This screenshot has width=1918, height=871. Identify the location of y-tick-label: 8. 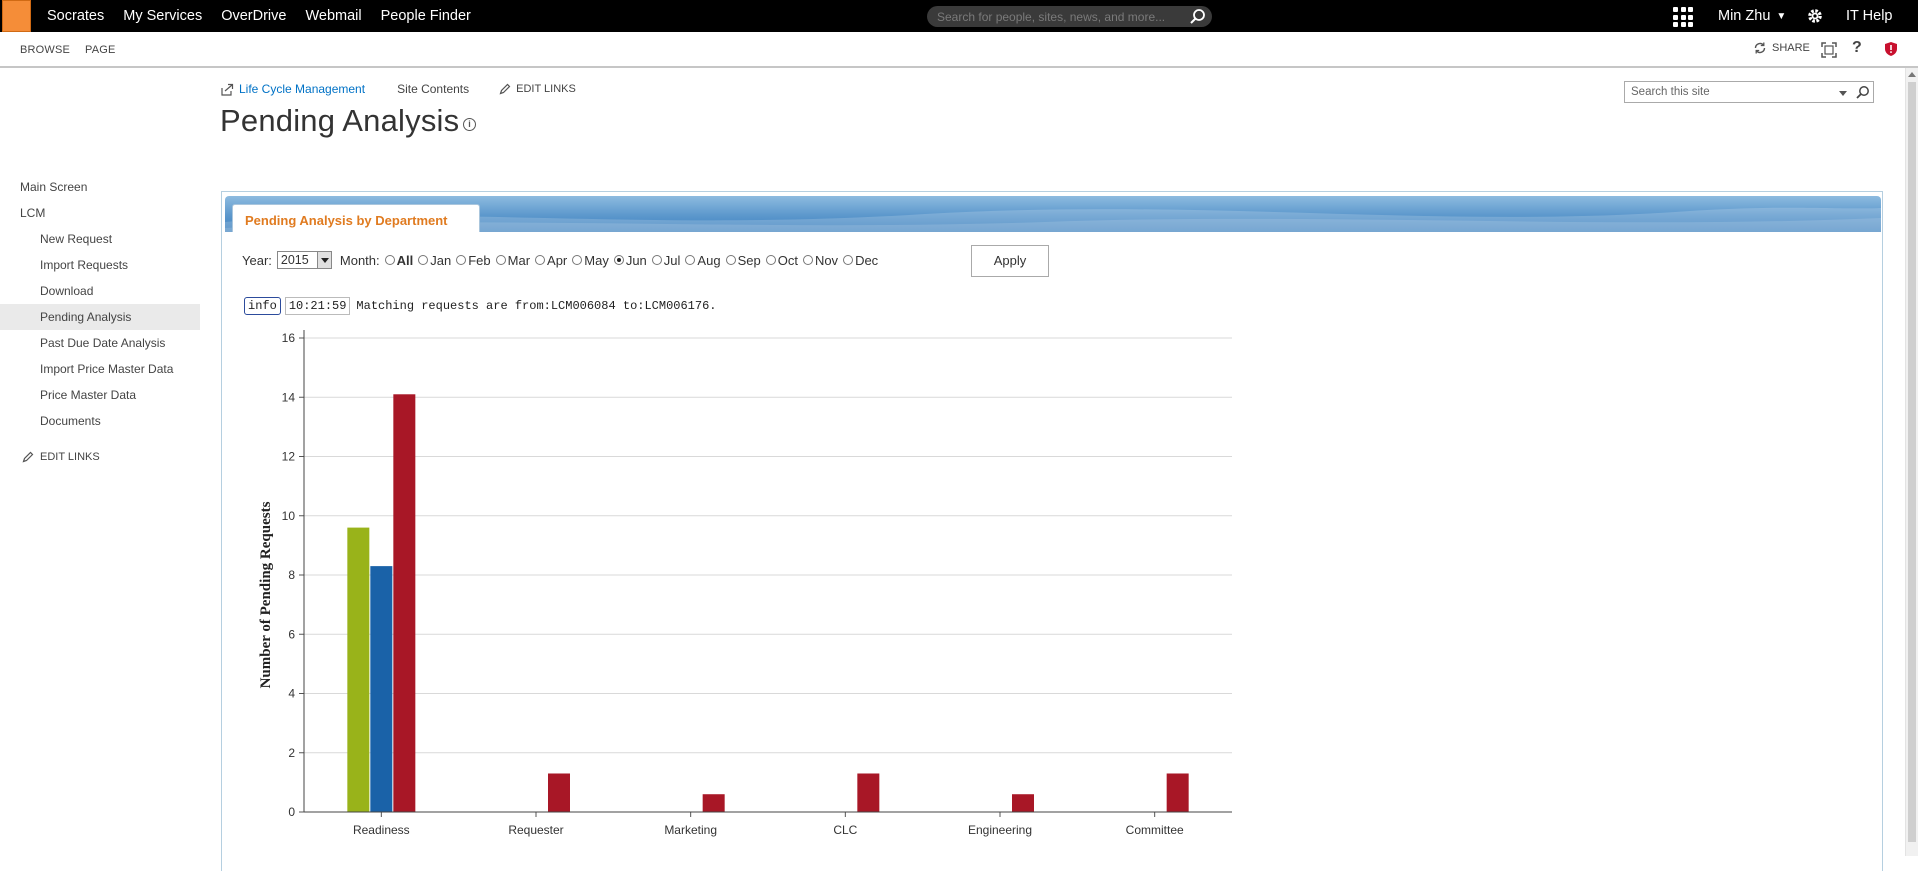
(291, 575).